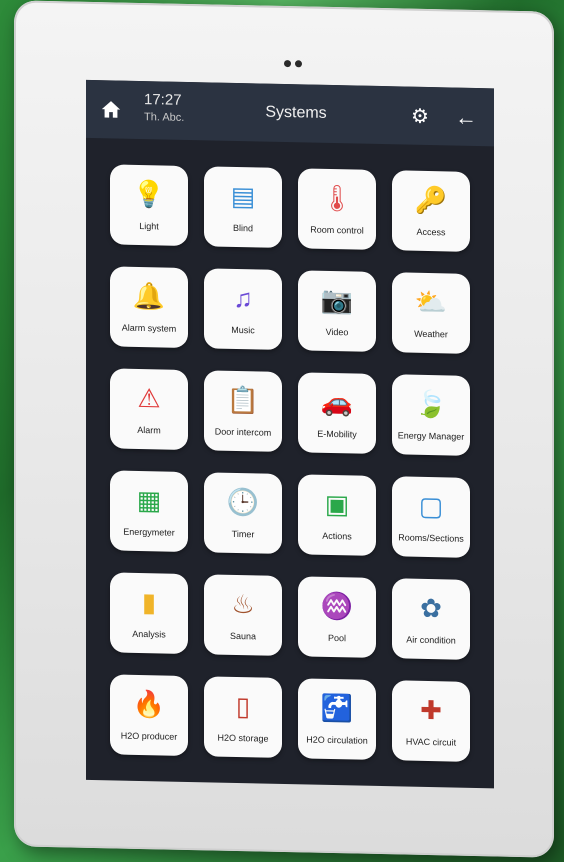 The image size is (564, 862). What do you see at coordinates (243, 400) in the screenshot?
I see `intercom-icon: 📋` at bounding box center [243, 400].